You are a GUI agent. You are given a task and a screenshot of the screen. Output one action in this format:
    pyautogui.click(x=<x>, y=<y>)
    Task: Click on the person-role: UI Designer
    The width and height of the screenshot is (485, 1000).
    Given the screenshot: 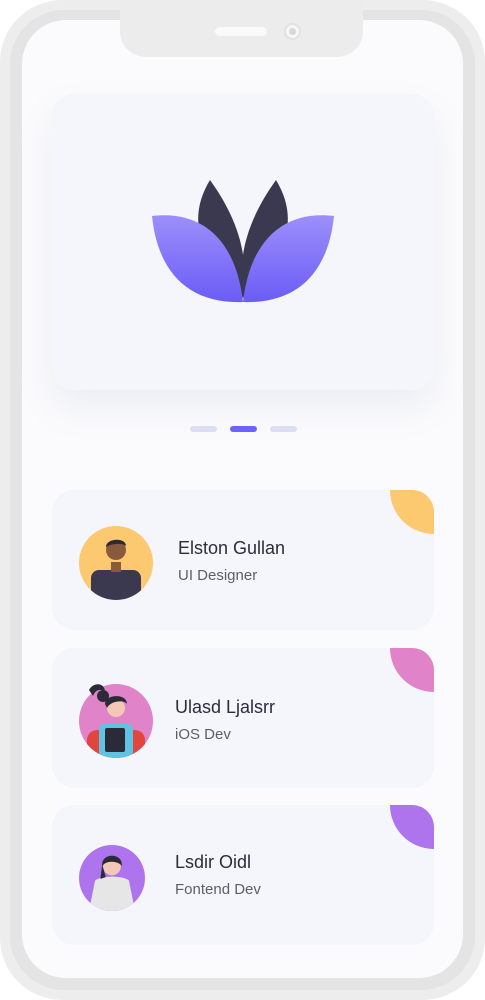 What is the action you would take?
    pyautogui.click(x=218, y=575)
    